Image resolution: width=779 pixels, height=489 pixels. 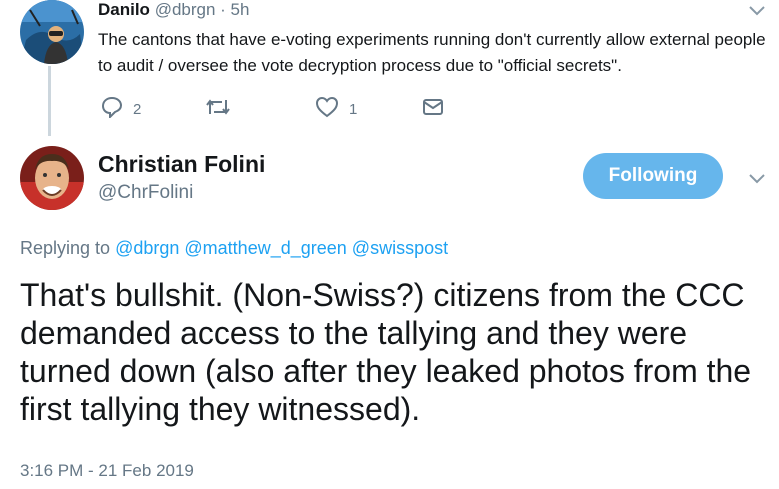 I want to click on replying-handle-swisspost: @swisspost, so click(x=400, y=248).